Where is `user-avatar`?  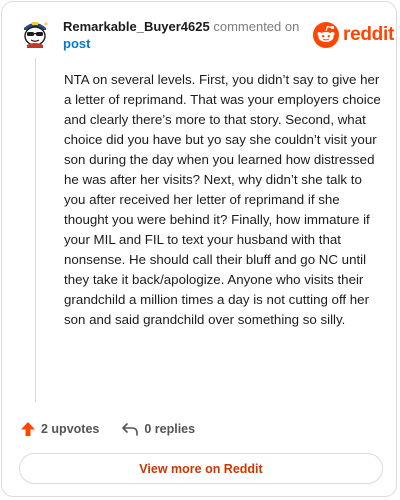
user-avatar is located at coordinates (35, 32).